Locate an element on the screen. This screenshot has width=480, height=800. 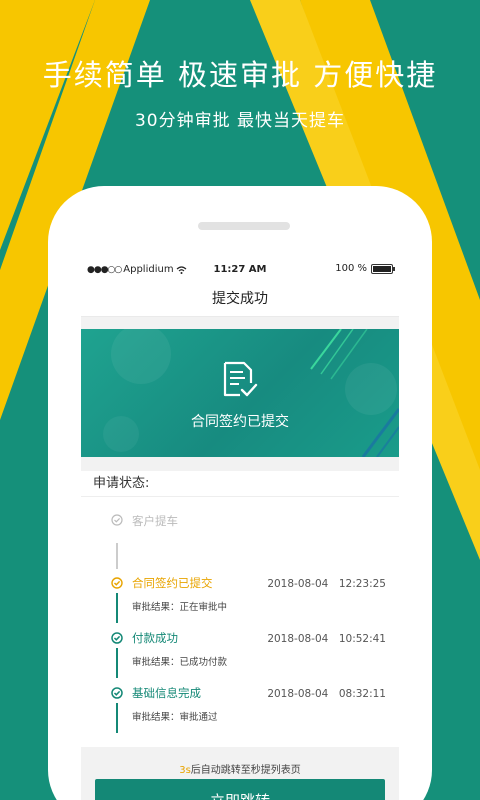
document-check-icon is located at coordinates (240, 379).